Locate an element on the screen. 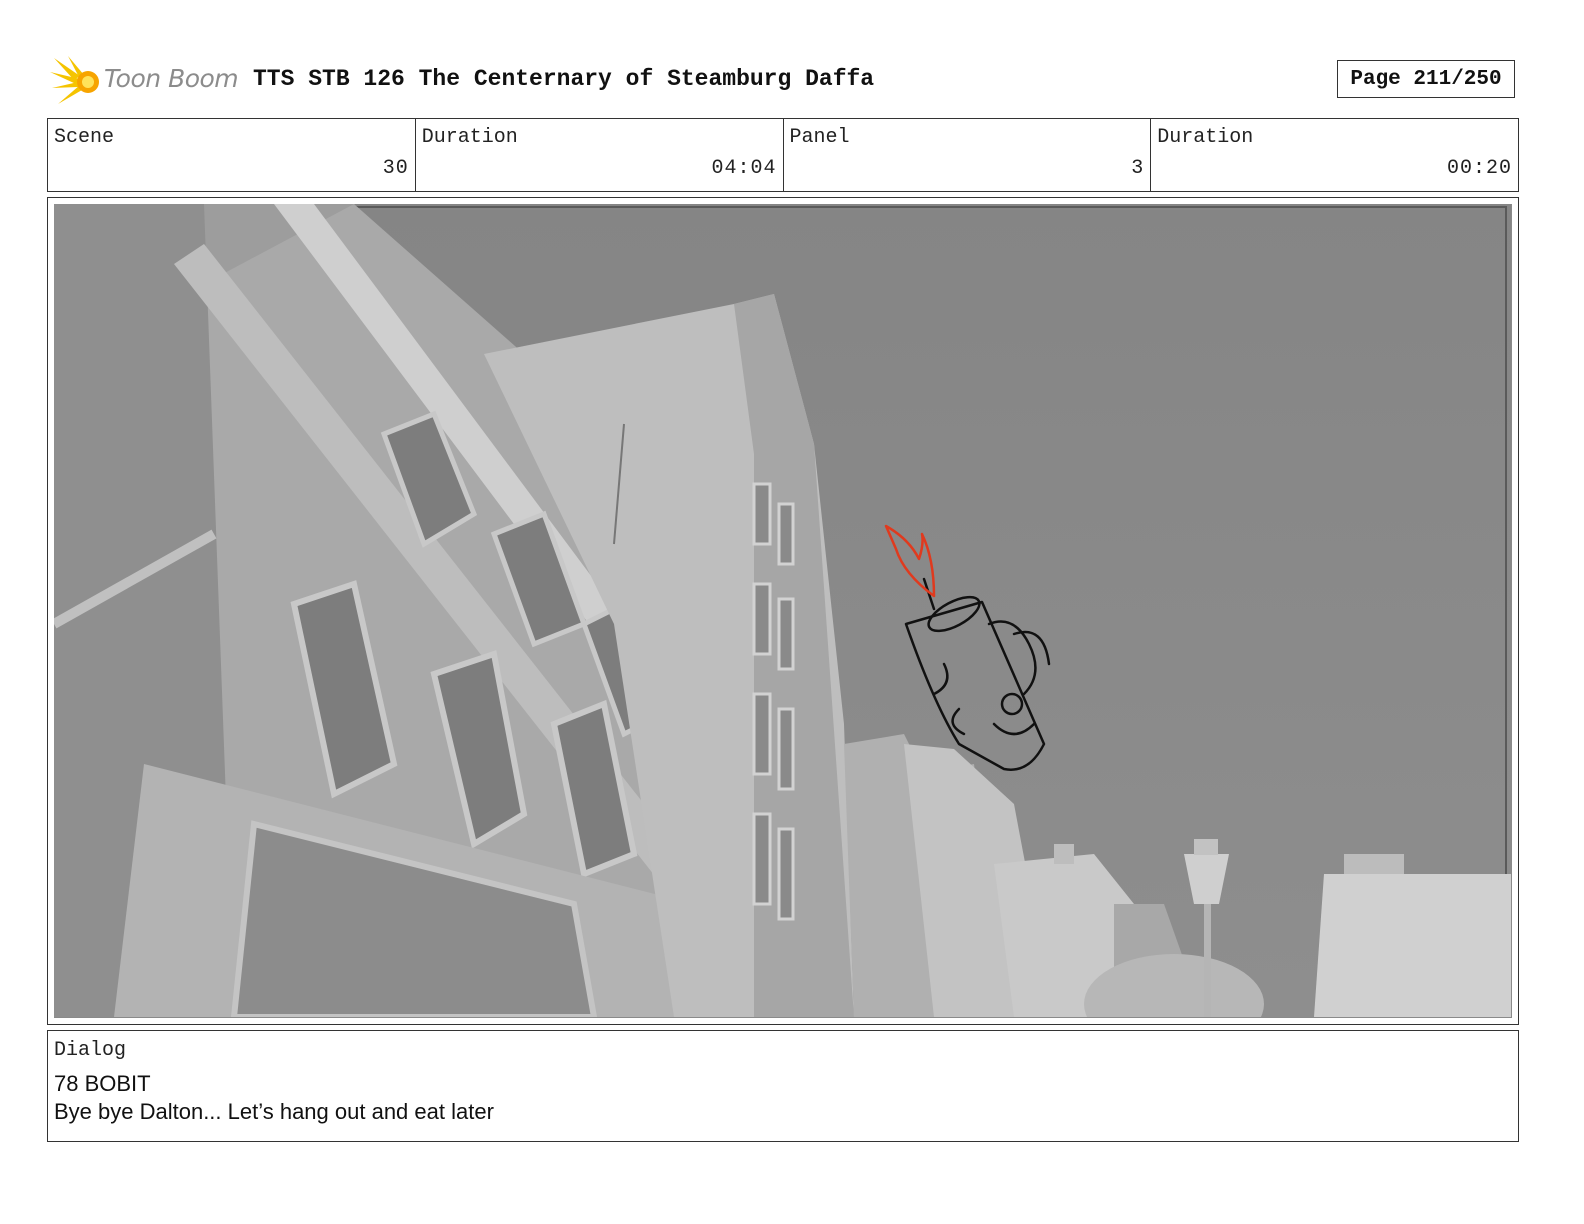  scene-value: 30 is located at coordinates (395, 168).